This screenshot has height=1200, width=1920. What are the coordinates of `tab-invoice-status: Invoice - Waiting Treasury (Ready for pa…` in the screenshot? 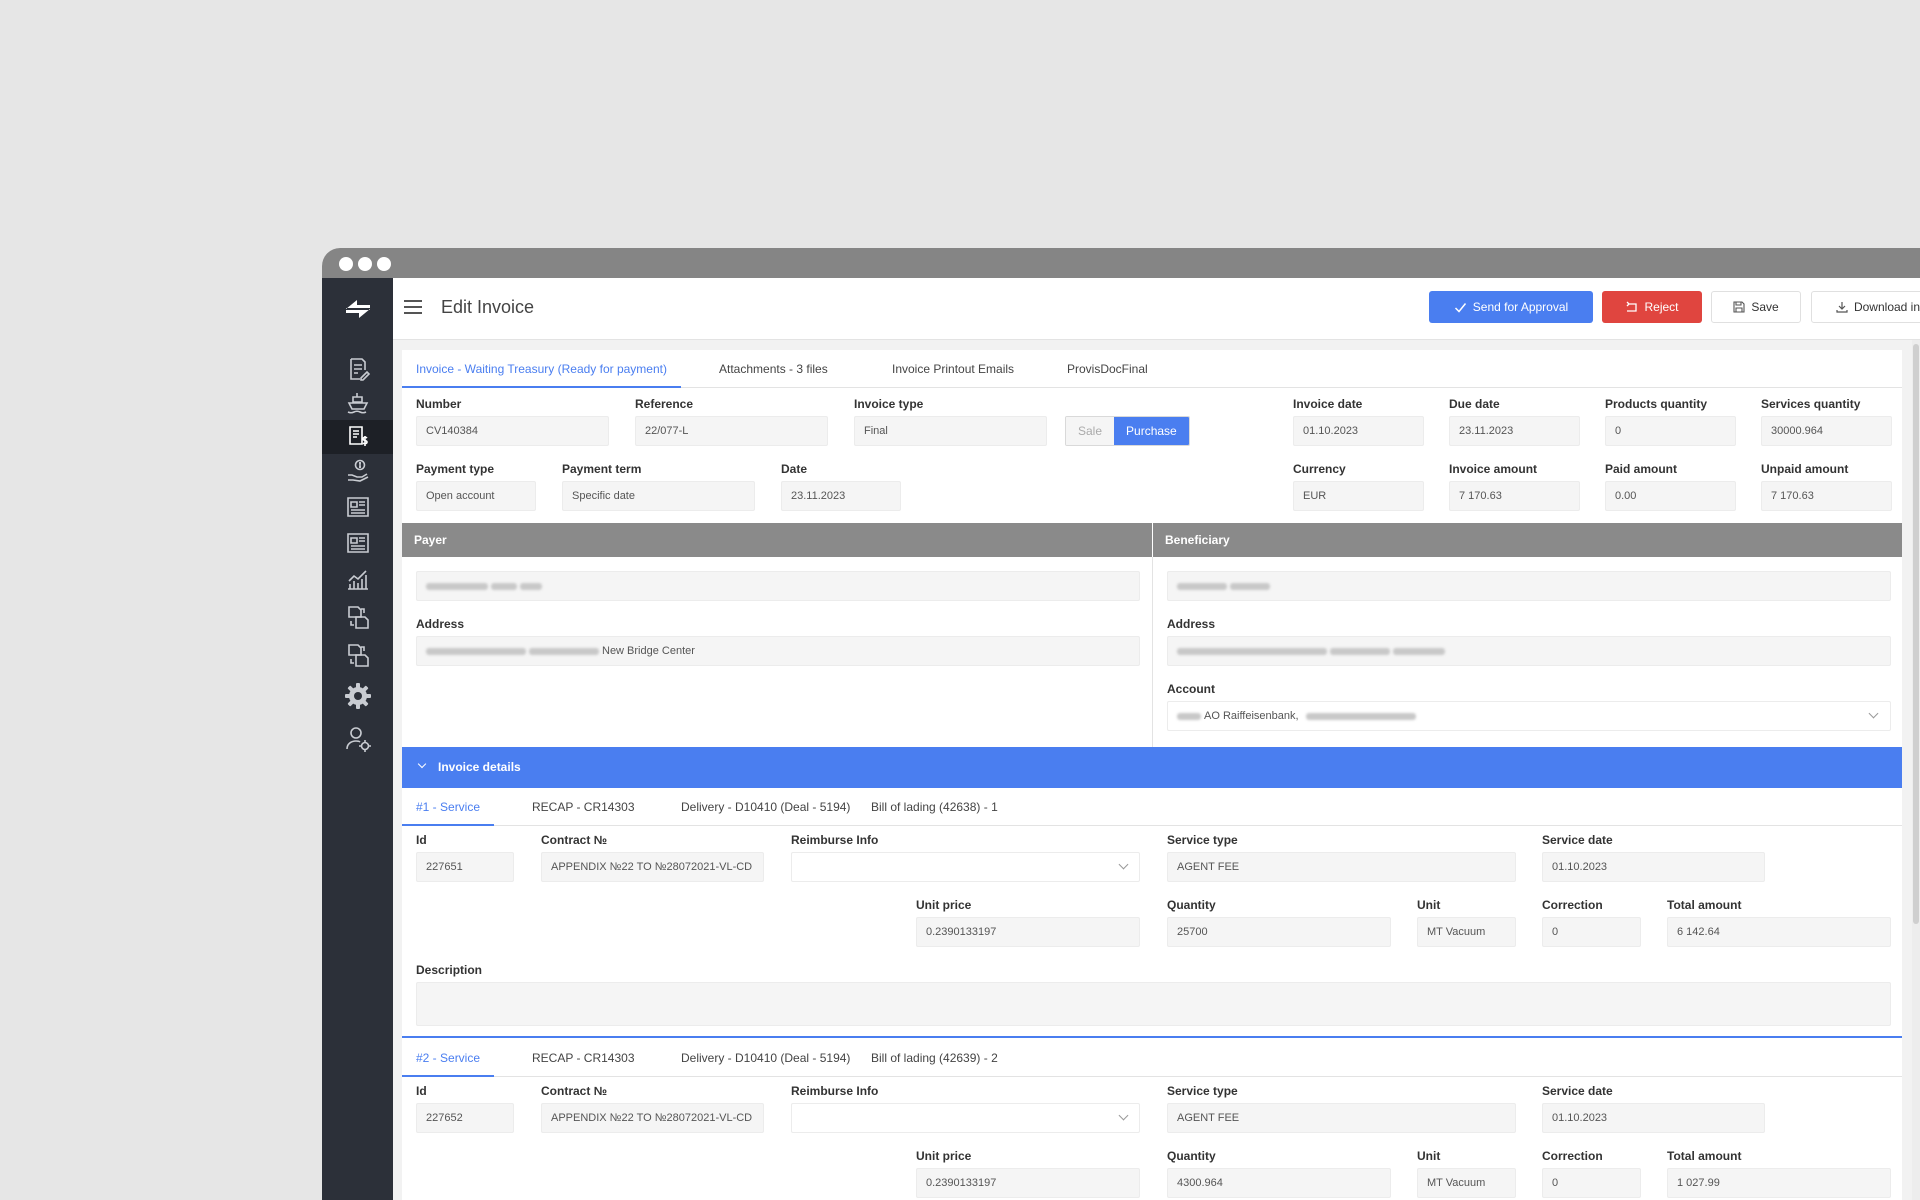 It's located at (541, 369).